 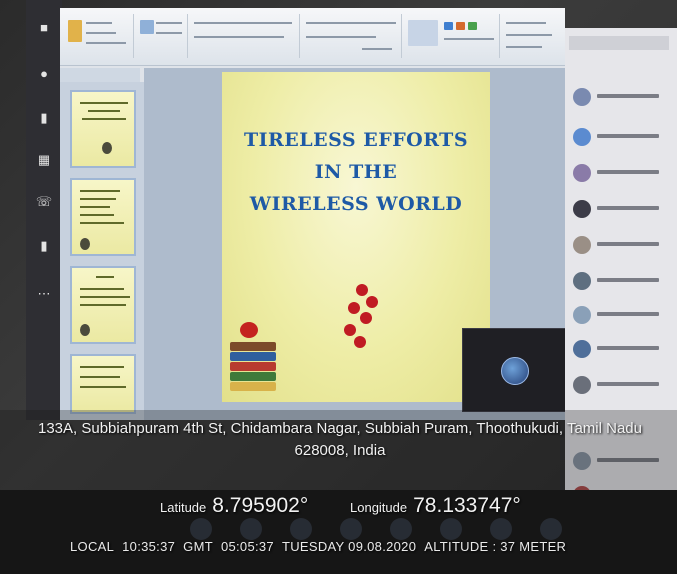 I want to click on more-icon: ⋯, so click(x=44, y=294).